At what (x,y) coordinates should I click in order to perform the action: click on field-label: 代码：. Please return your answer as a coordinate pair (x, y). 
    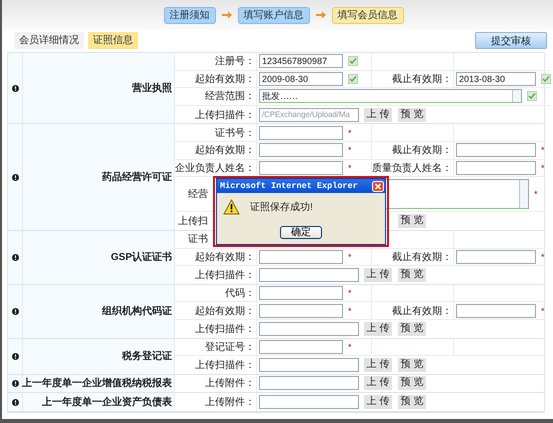
    Looking at the image, I should click on (240, 293).